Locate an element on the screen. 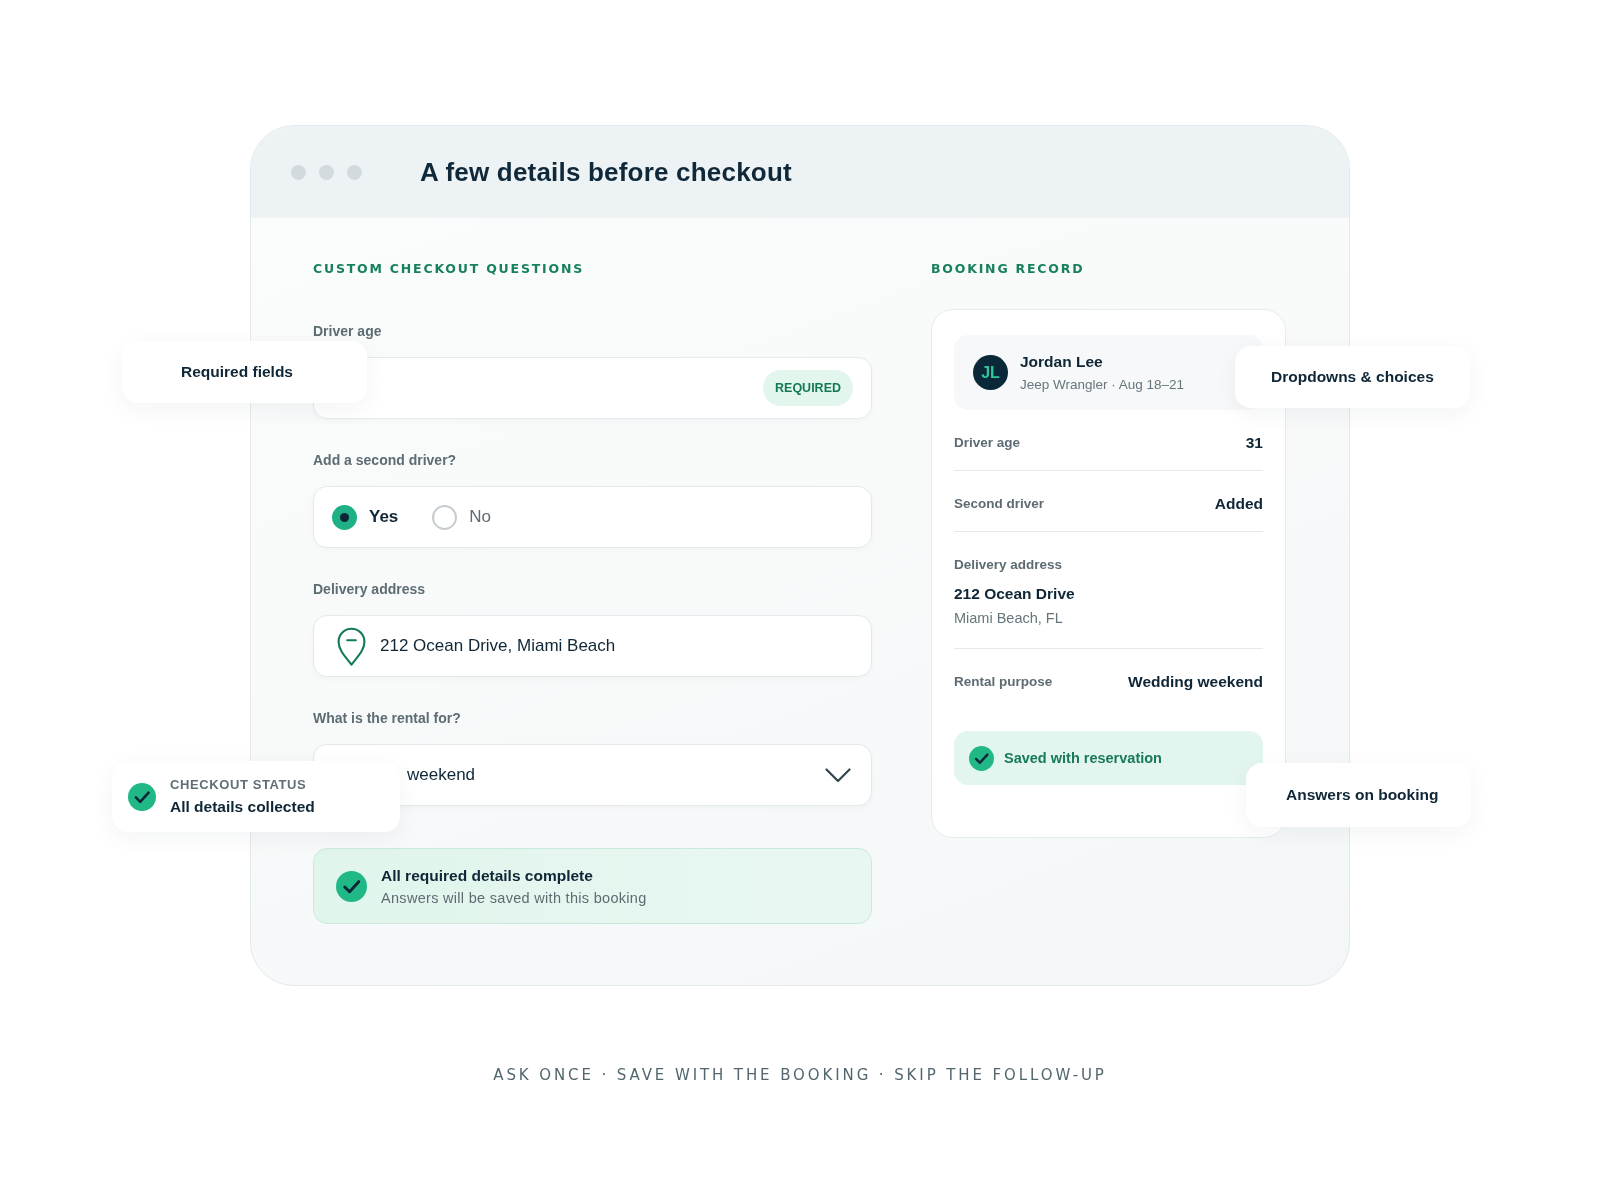  callout-eyebrow: CHECKOUT STATUS is located at coordinates (239, 784).